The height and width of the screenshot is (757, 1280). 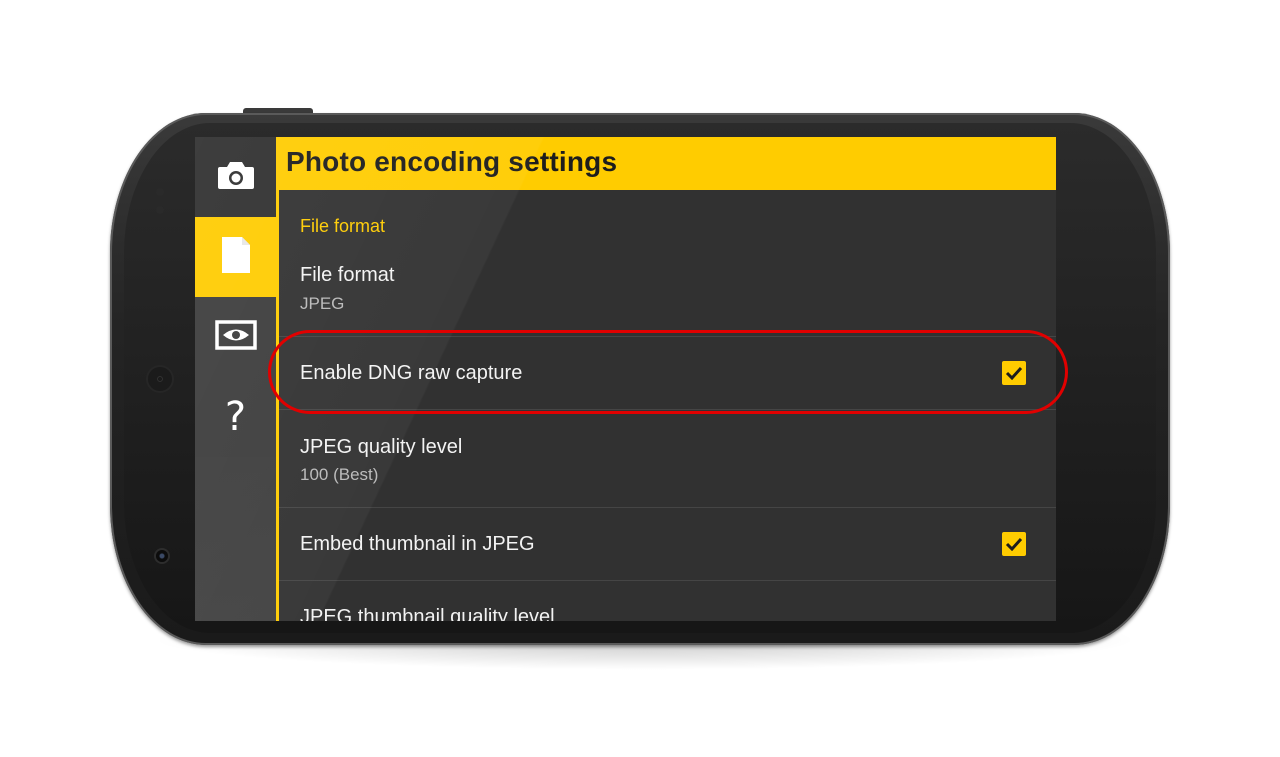 I want to click on pref-file-format: File format JPEG, so click(x=667, y=289).